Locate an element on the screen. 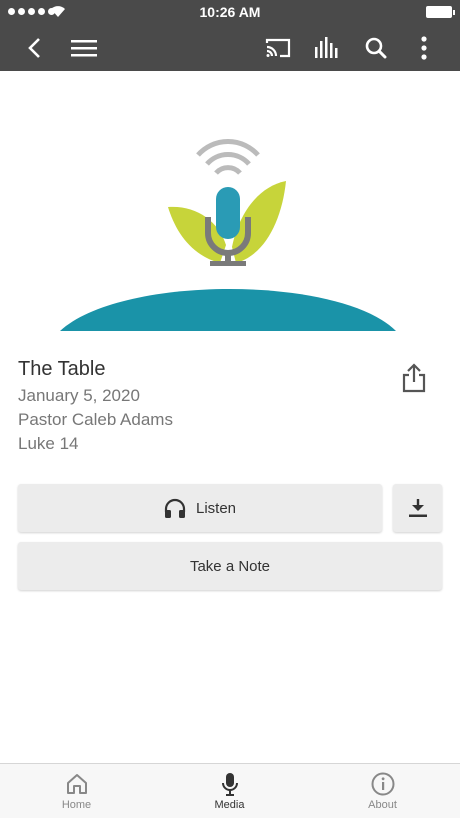  search-icon is located at coordinates (376, 48).